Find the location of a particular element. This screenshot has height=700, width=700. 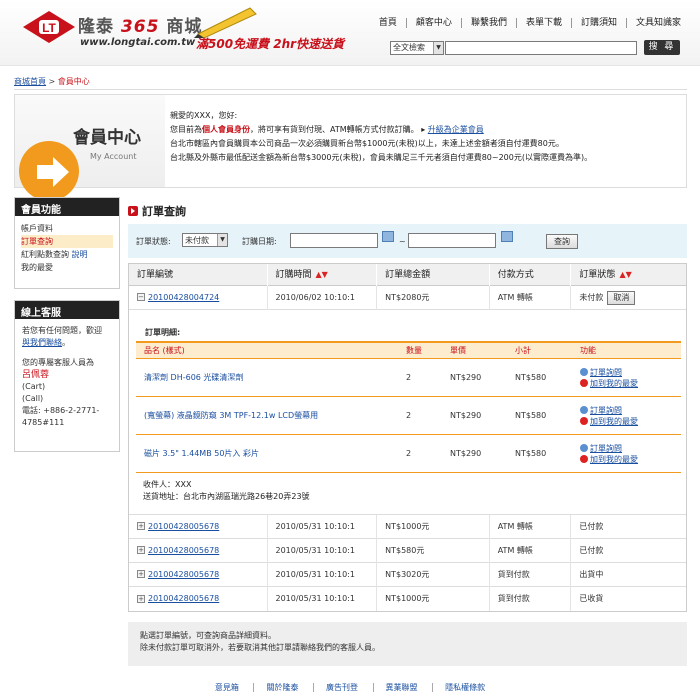

nav-customer-center: 顧客中心 is located at coordinates (433, 23).